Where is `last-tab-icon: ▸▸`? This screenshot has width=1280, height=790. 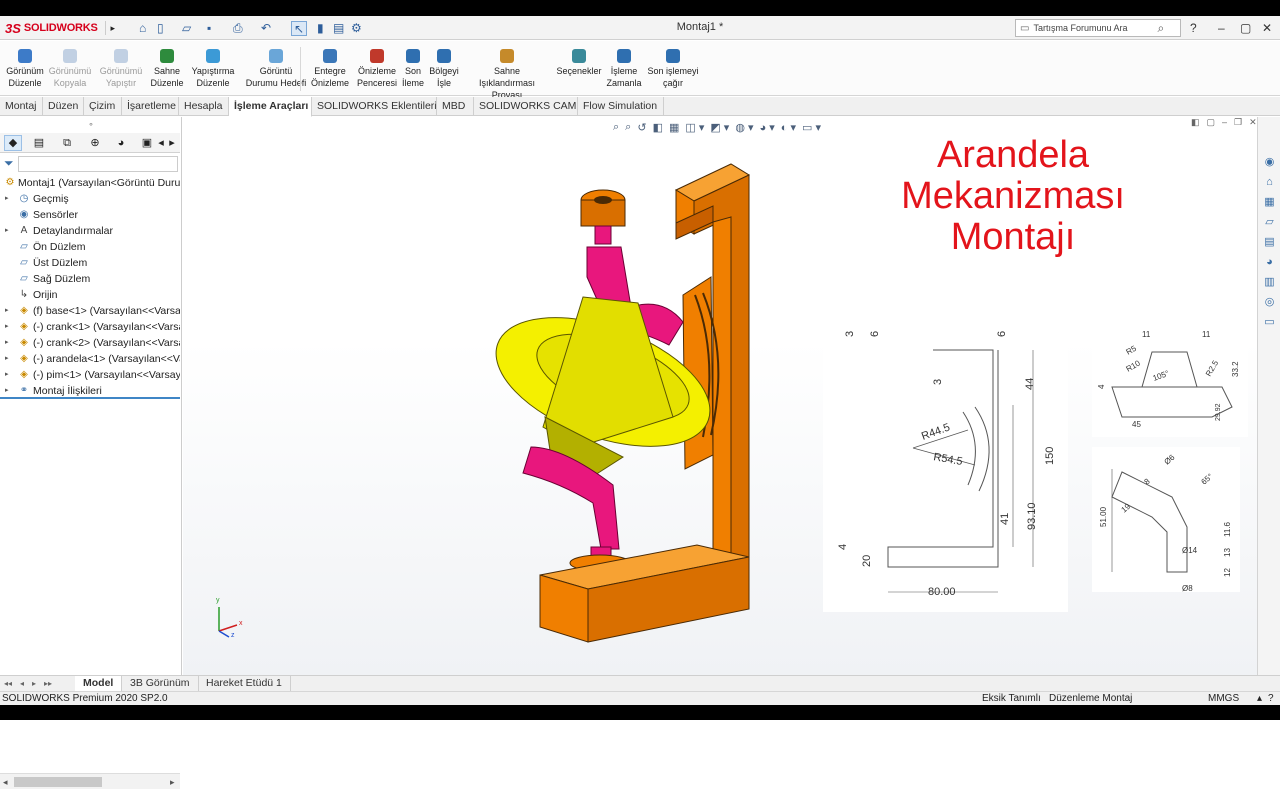
last-tab-icon: ▸▸ is located at coordinates (48, 684).